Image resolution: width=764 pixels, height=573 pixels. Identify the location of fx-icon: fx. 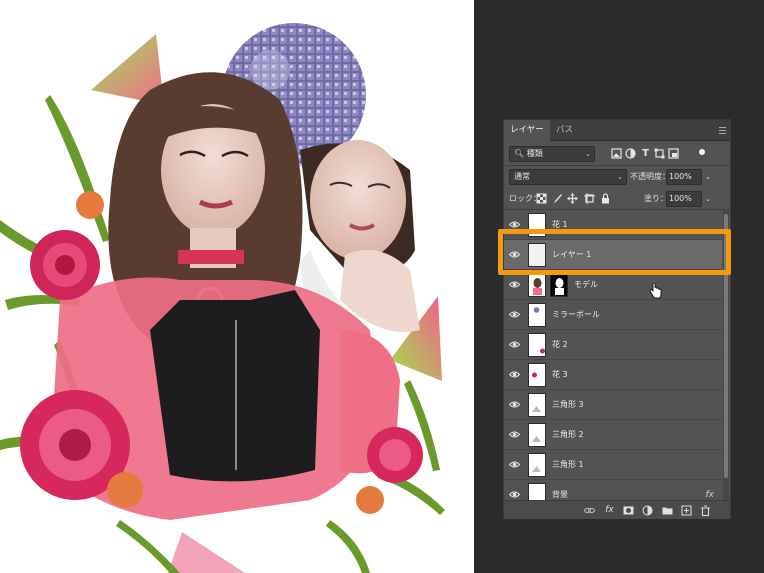
(609, 510).